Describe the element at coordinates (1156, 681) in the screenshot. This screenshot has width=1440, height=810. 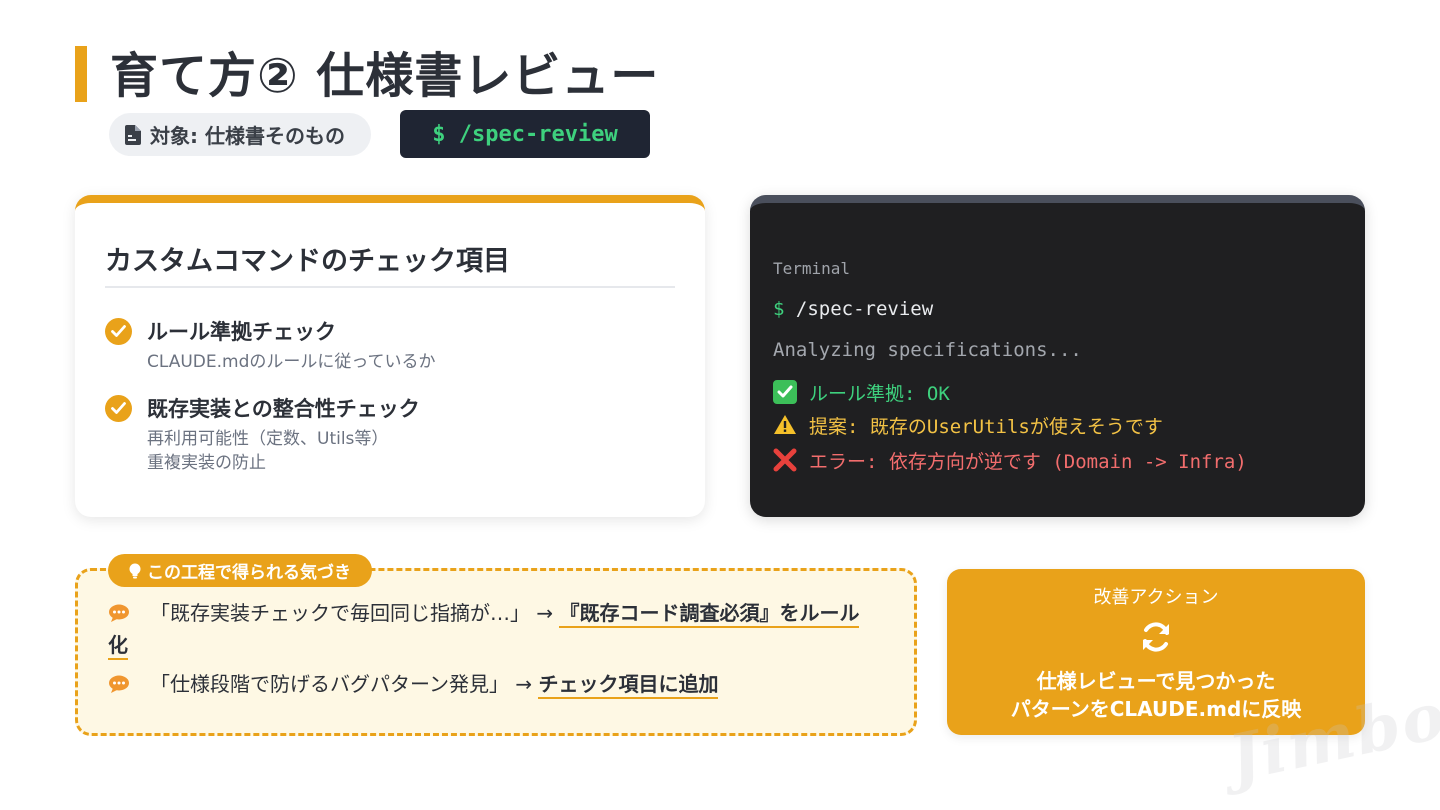
I see `improvement-text-line: 仕様レビューで見つかった` at that location.